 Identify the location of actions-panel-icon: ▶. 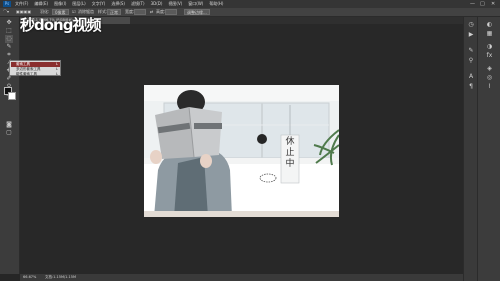
(471, 35).